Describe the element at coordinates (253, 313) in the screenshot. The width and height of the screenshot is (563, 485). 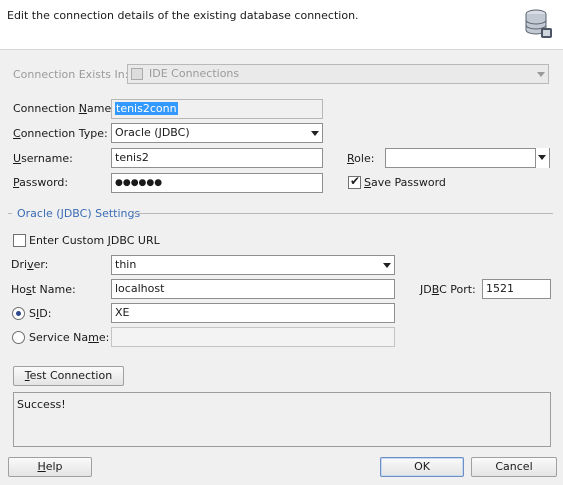
I see `sid-input: XE` at that location.